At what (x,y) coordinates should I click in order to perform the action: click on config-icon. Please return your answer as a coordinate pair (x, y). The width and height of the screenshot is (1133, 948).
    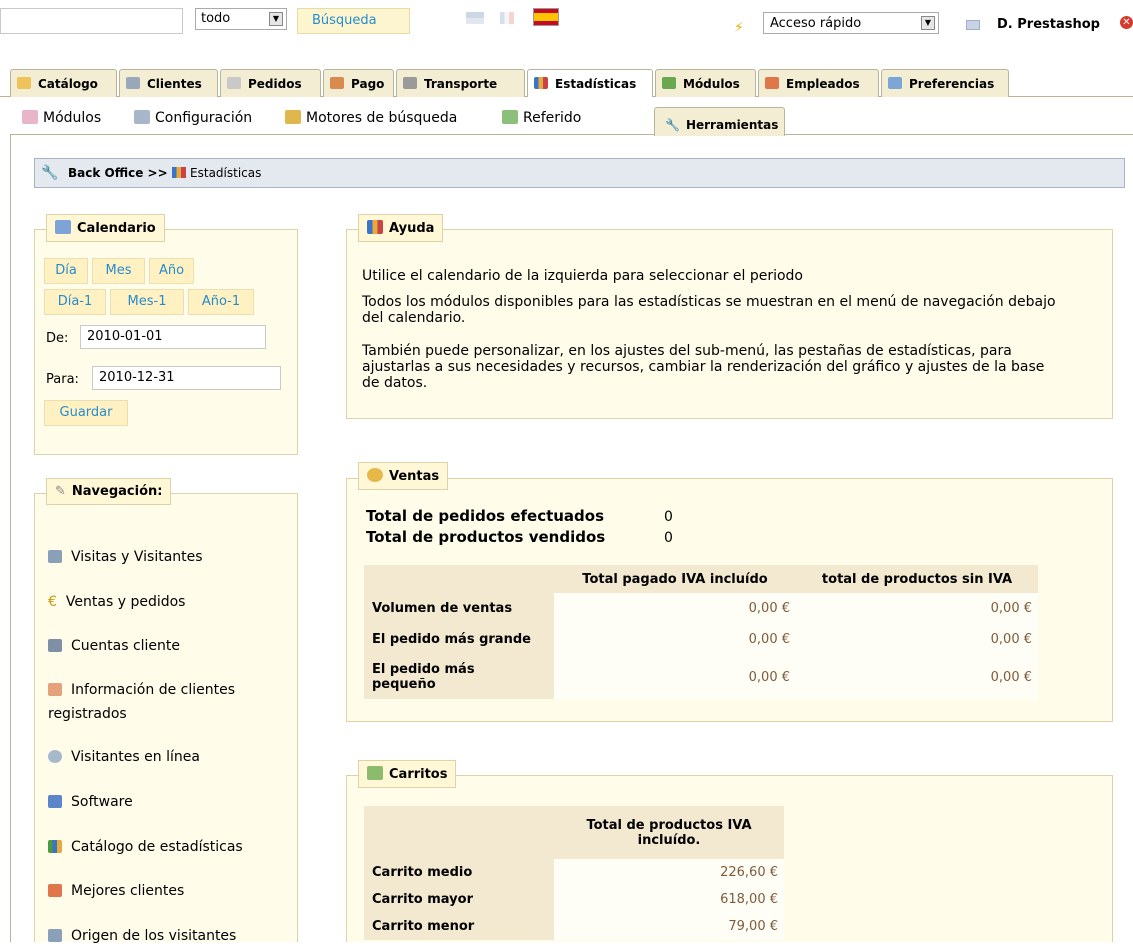
    Looking at the image, I should click on (142, 117).